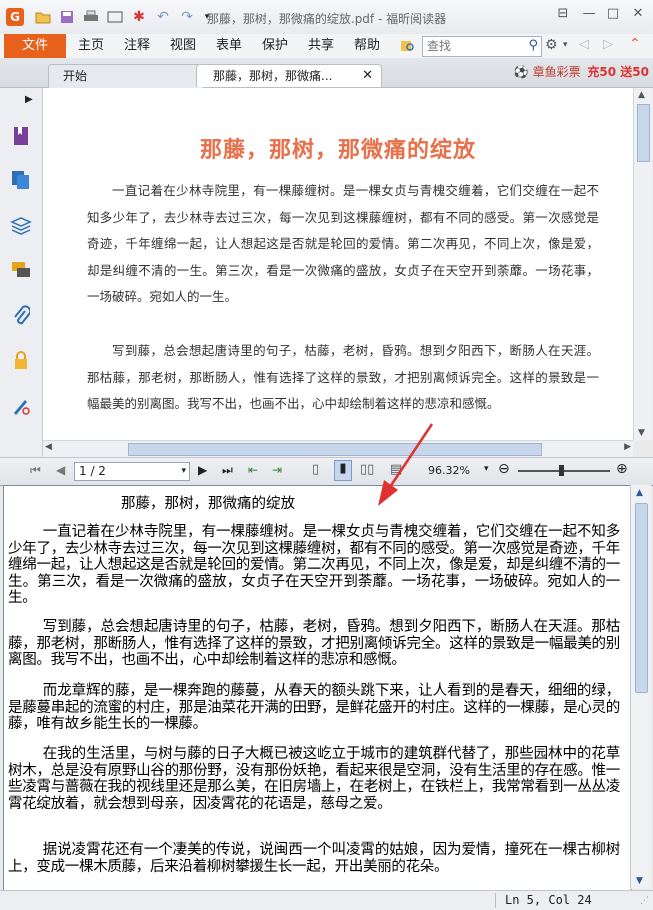 This screenshot has width=653, height=910. I want to click on menu-share: 共享, so click(321, 46).